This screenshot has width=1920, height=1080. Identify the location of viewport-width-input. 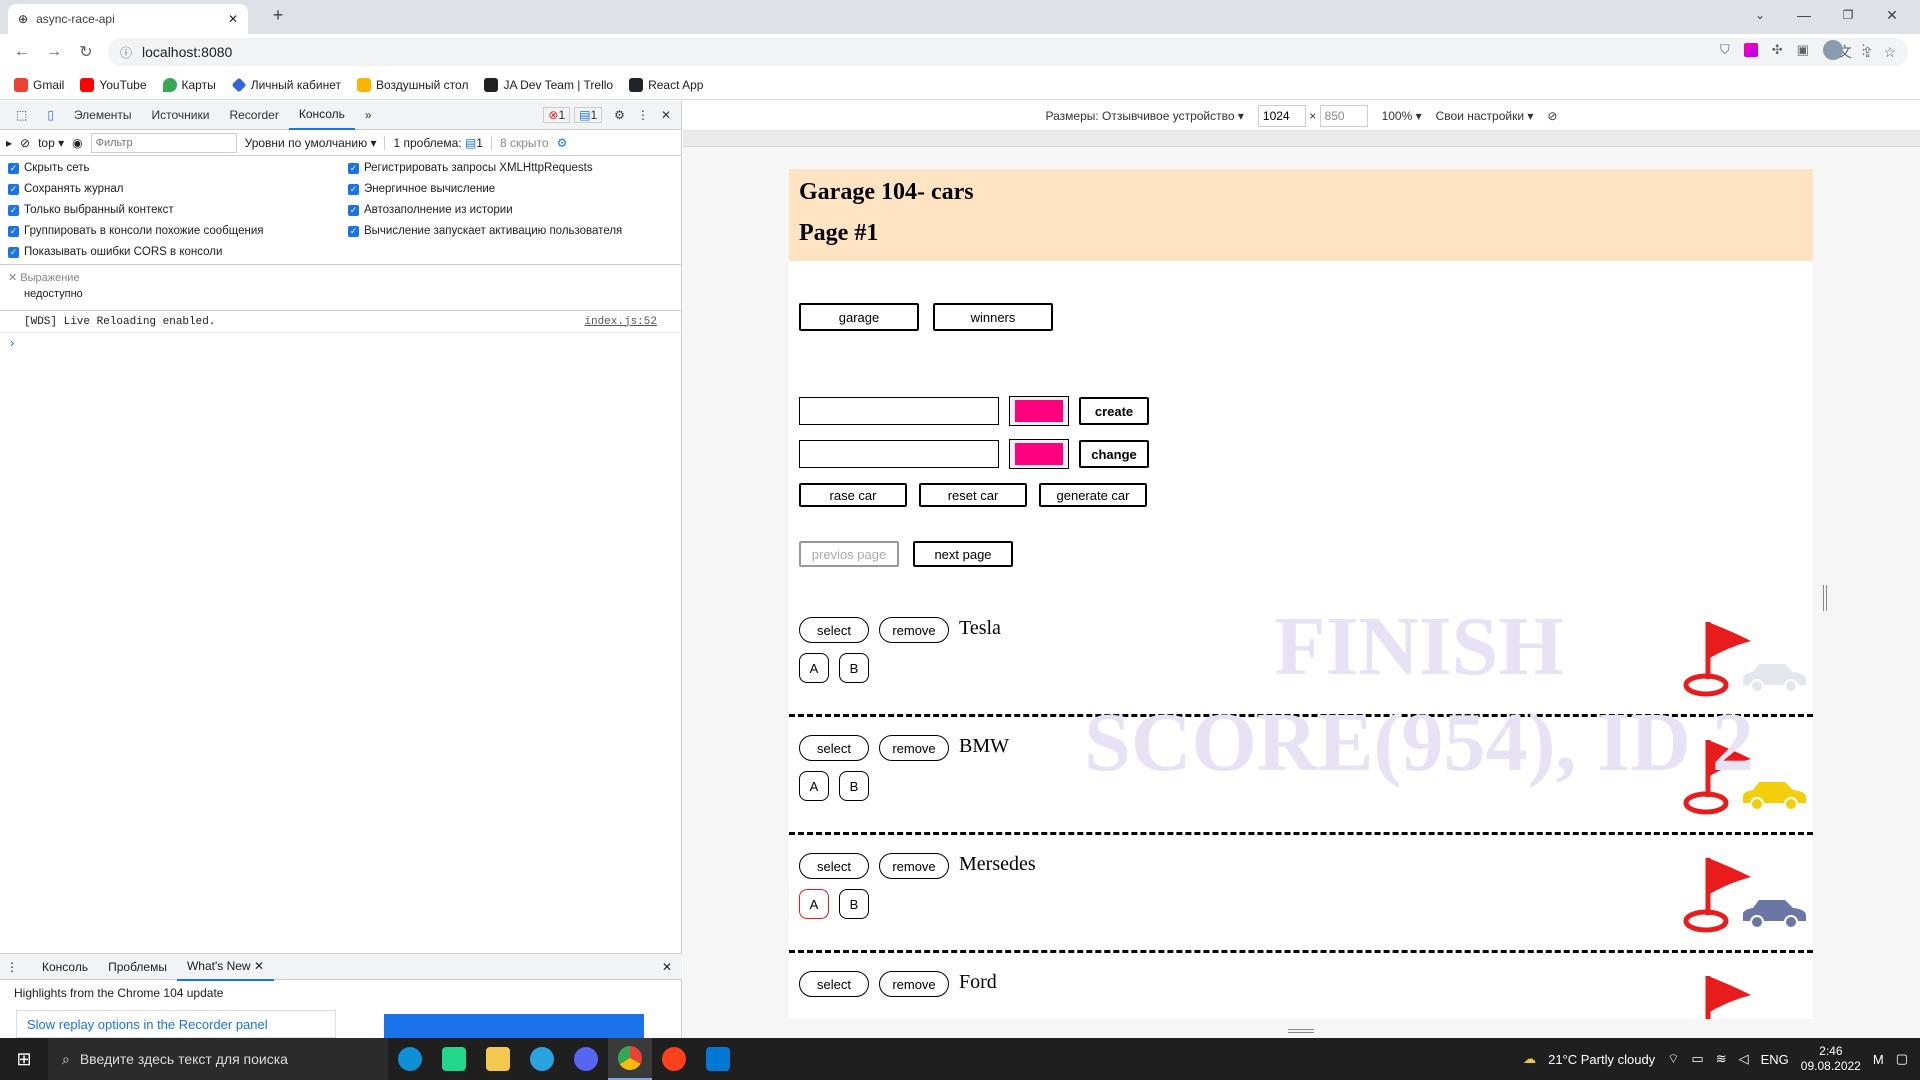
(1281, 115).